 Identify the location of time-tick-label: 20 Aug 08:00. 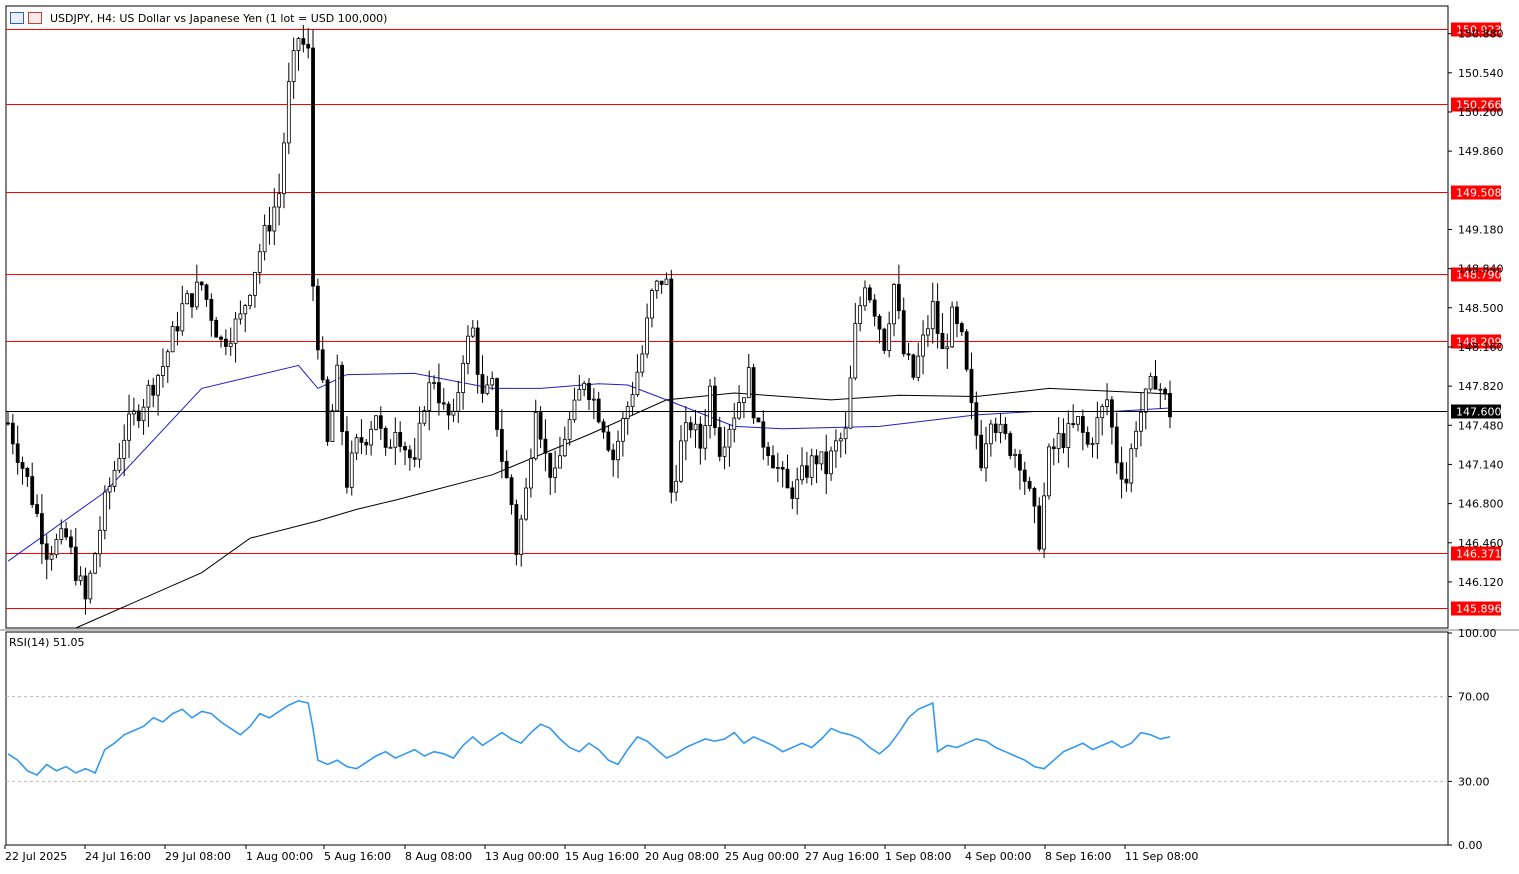
(682, 856).